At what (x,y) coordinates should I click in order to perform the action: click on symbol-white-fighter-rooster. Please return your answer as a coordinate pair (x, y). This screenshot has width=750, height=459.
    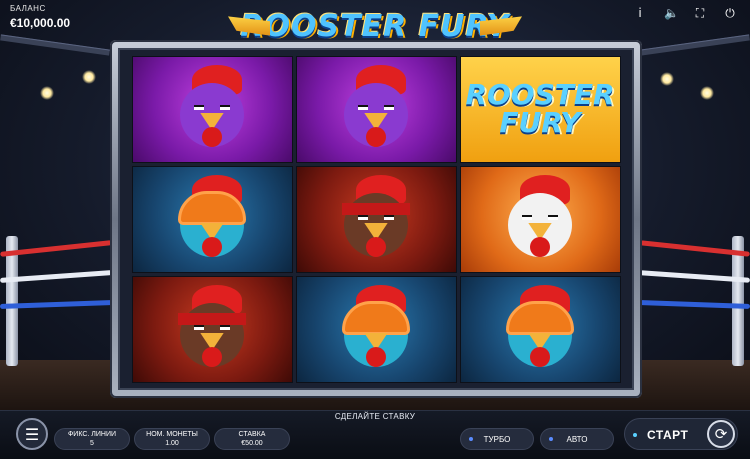
    Looking at the image, I should click on (540, 219).